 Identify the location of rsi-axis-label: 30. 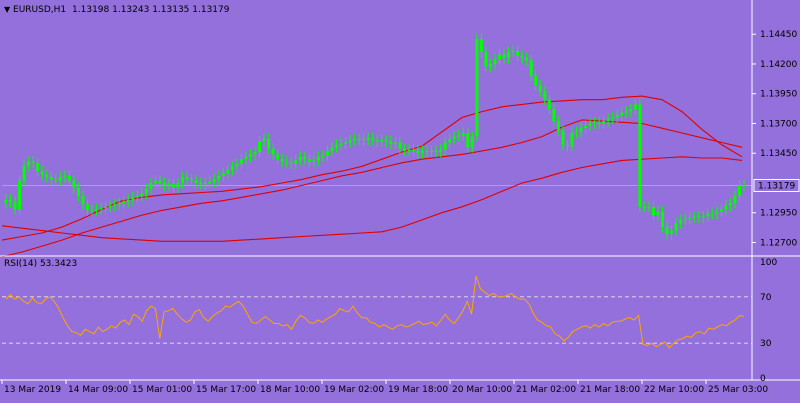
(766, 344).